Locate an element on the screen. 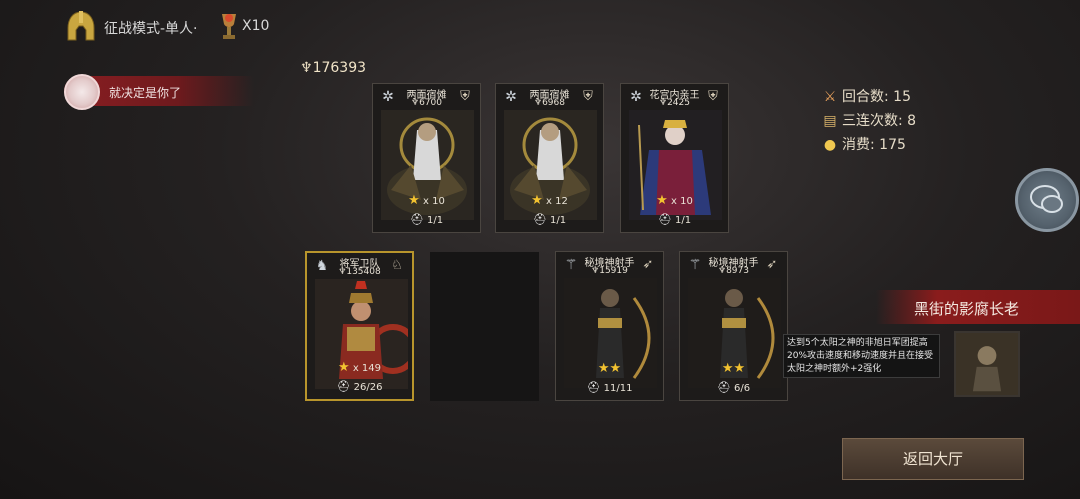 The height and width of the screenshot is (499, 1080). unit-card: ⚚ ➶ 秘境神射手 ♆8973 ★★ ⛑ 6/6 is located at coordinates (733, 326).